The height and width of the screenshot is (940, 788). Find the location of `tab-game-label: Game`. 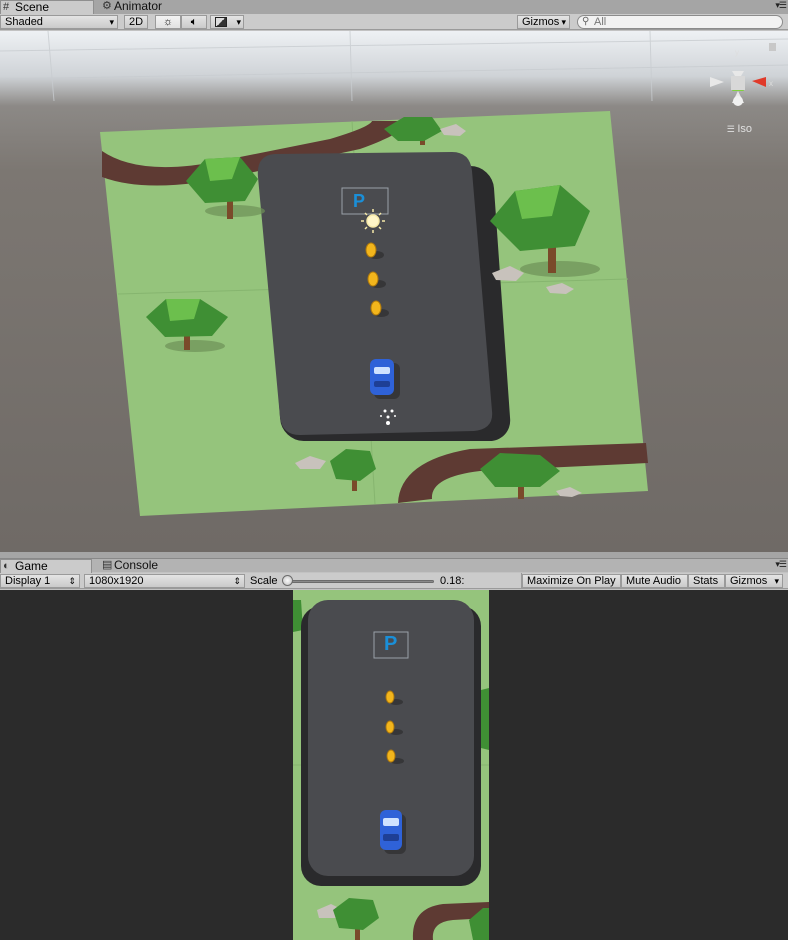

tab-game-label: Game is located at coordinates (31, 566).